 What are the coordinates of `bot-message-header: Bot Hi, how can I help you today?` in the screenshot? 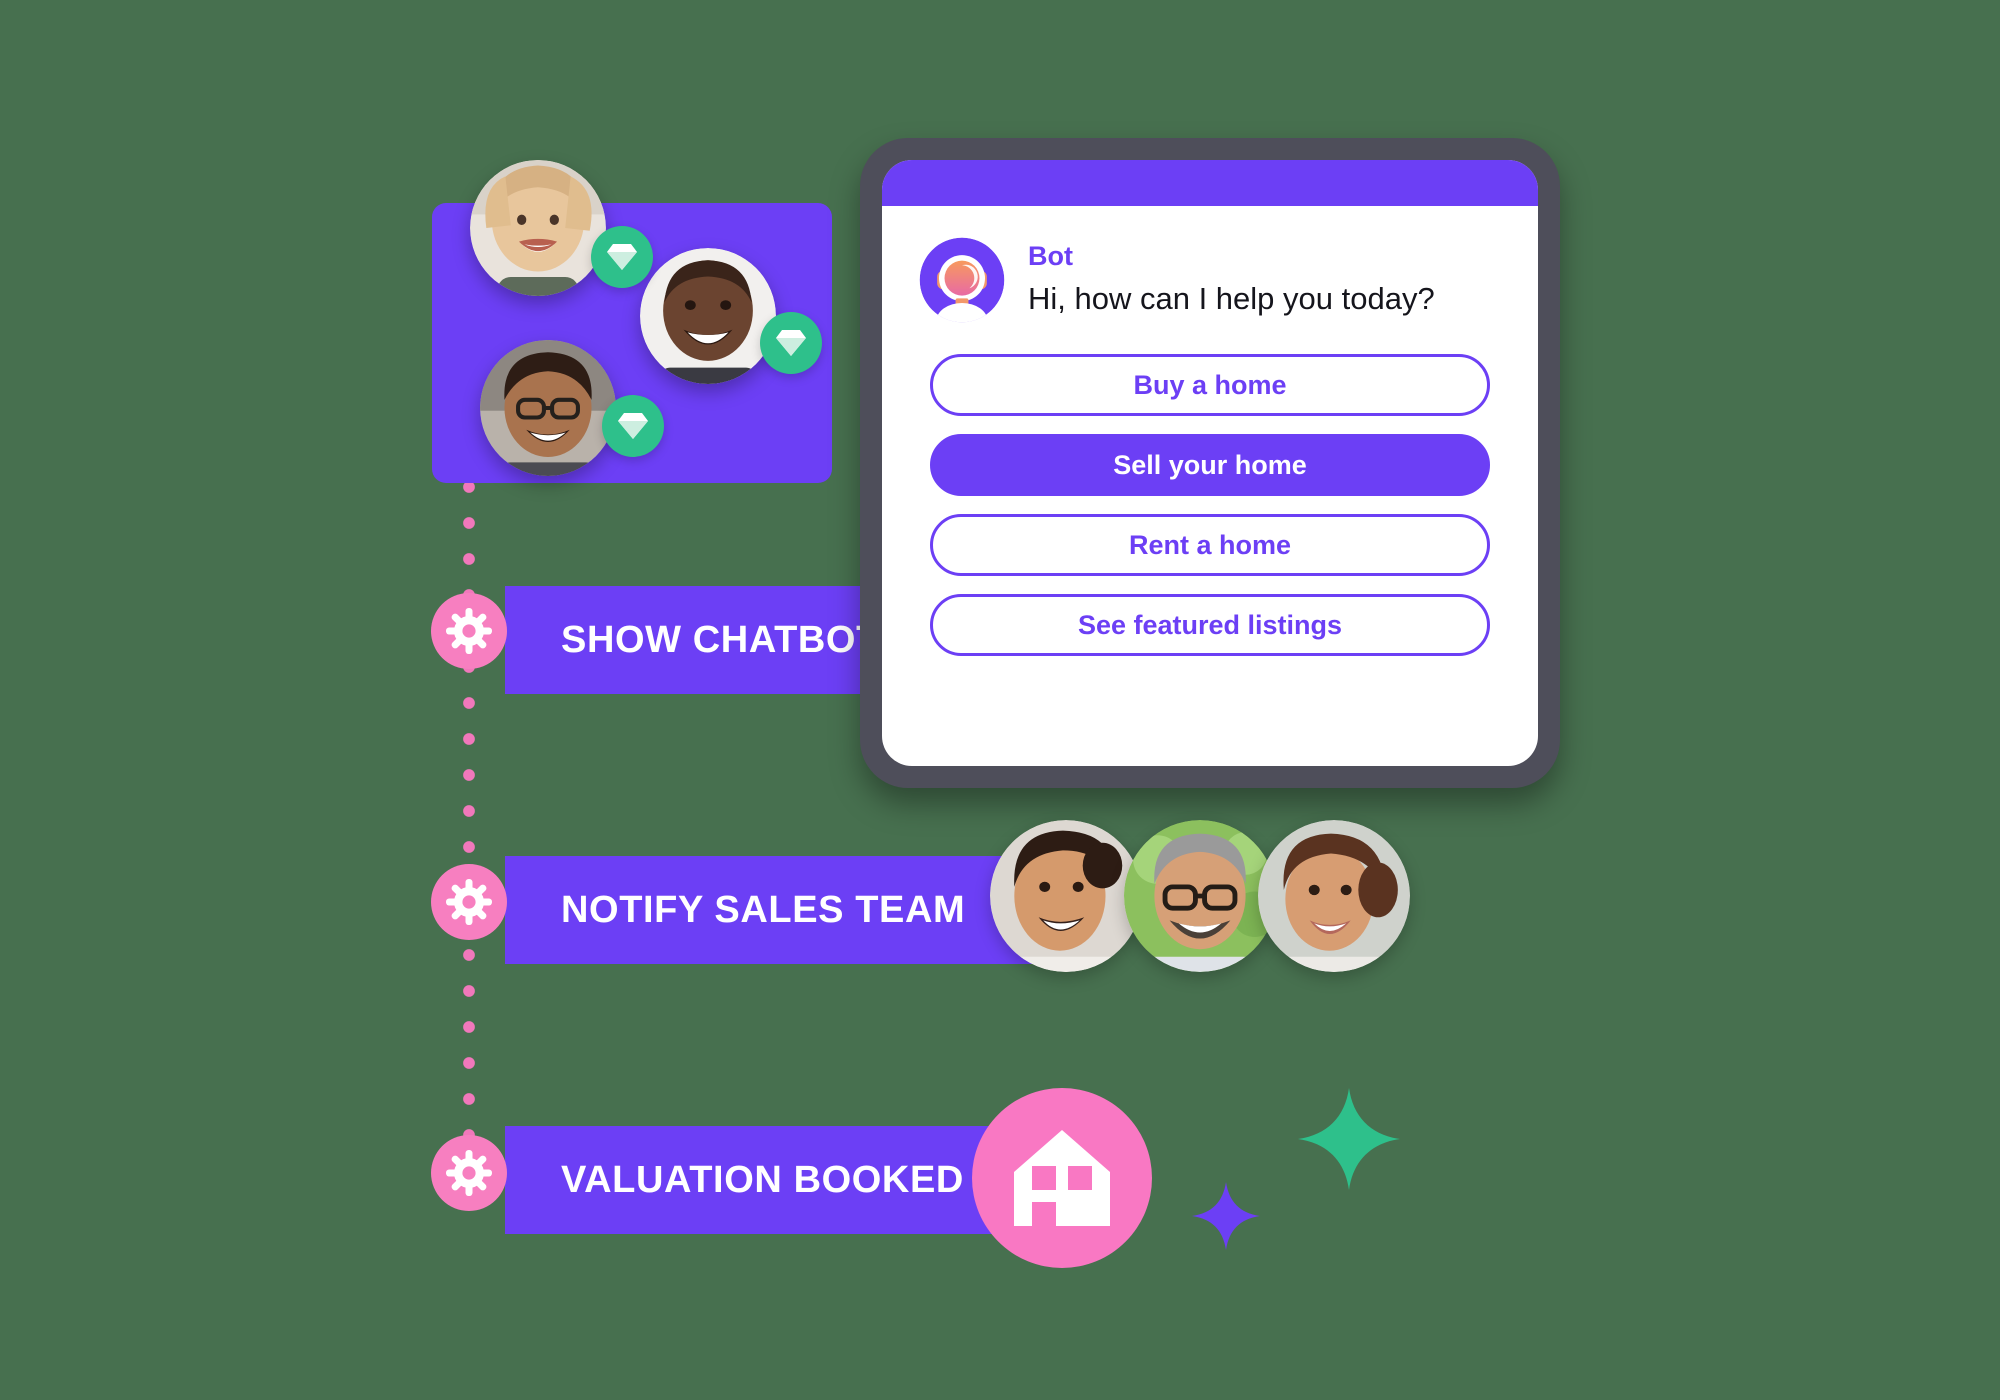 It's located at (1210, 280).